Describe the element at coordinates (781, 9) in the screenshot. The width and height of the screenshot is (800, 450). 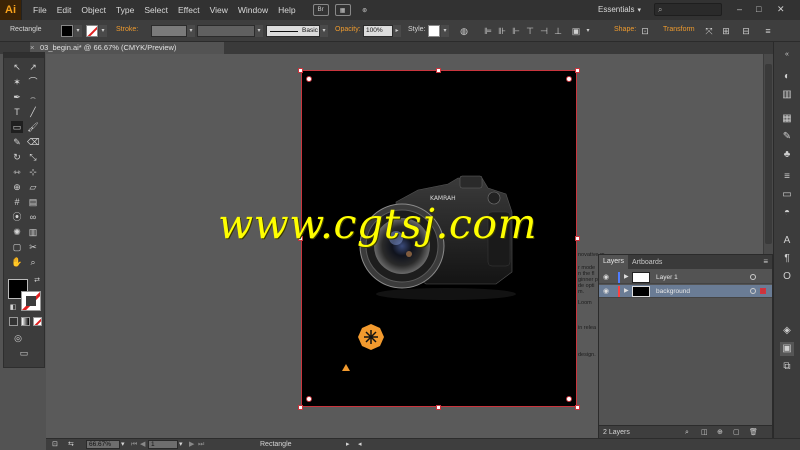
I see `close-button: ✕` at that location.